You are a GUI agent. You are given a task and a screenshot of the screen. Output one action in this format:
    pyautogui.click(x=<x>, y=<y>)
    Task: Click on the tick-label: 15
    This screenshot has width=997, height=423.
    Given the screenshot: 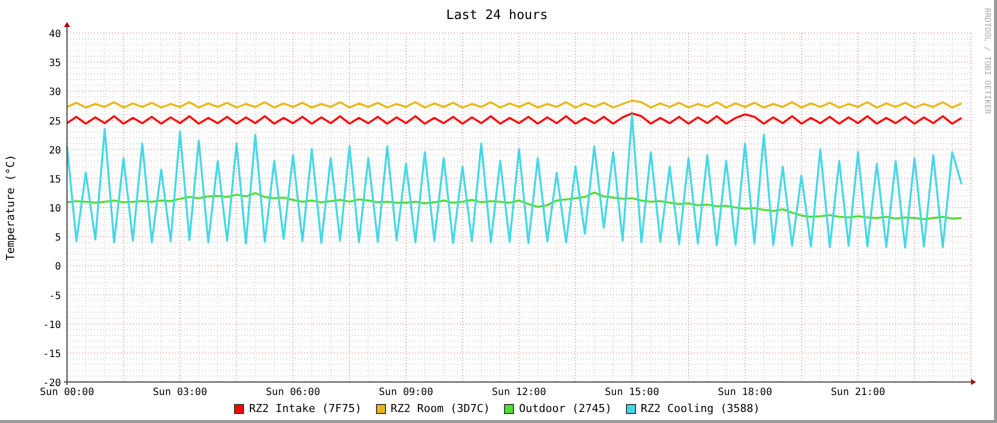 What is the action you would take?
    pyautogui.click(x=54, y=180)
    